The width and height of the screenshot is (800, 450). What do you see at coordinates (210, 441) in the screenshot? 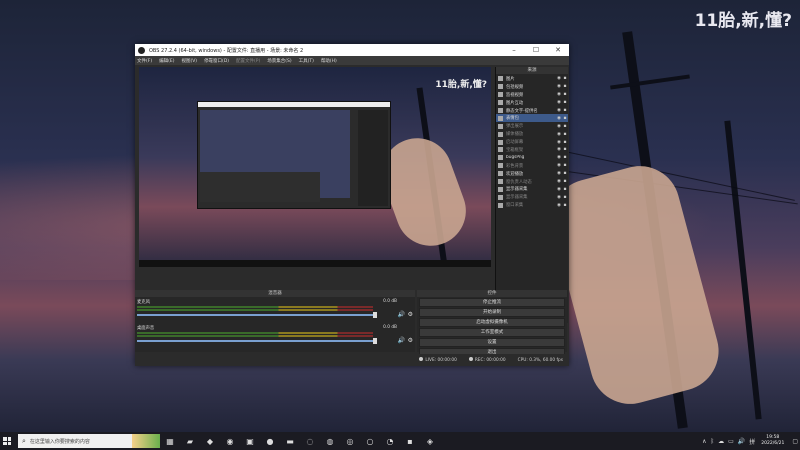
I see `game-icon: ◆` at bounding box center [210, 441].